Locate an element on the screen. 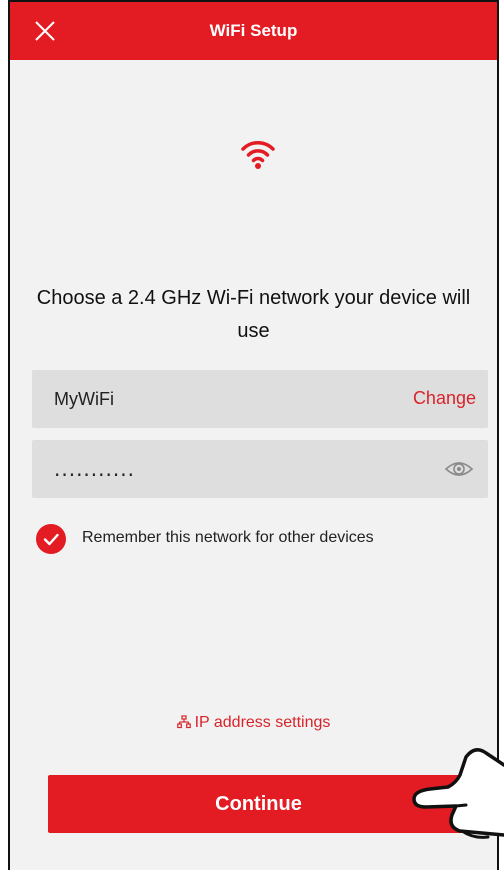  eye-icon is located at coordinates (459, 469).